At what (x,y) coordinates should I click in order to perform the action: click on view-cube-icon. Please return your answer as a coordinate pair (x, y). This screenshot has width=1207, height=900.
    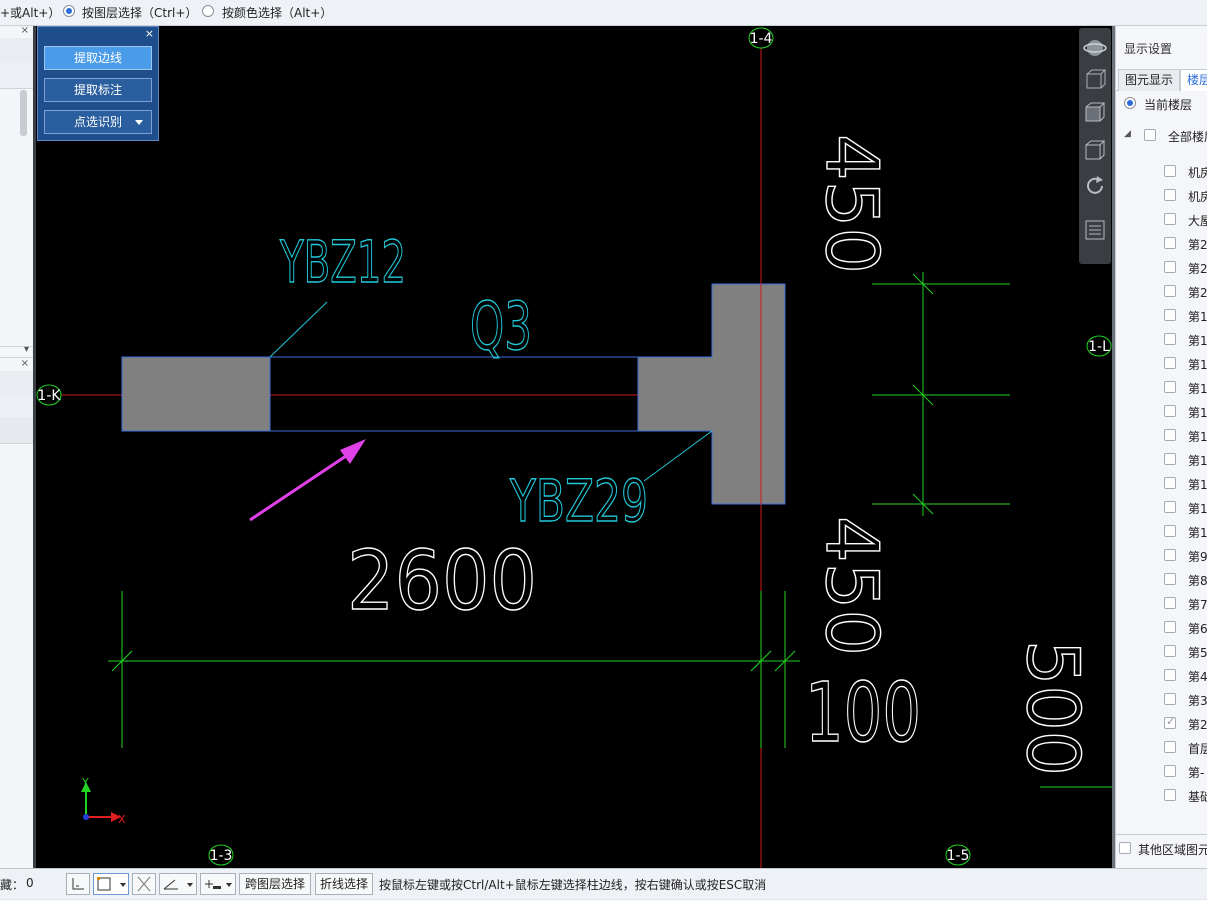
    Looking at the image, I should click on (1095, 150).